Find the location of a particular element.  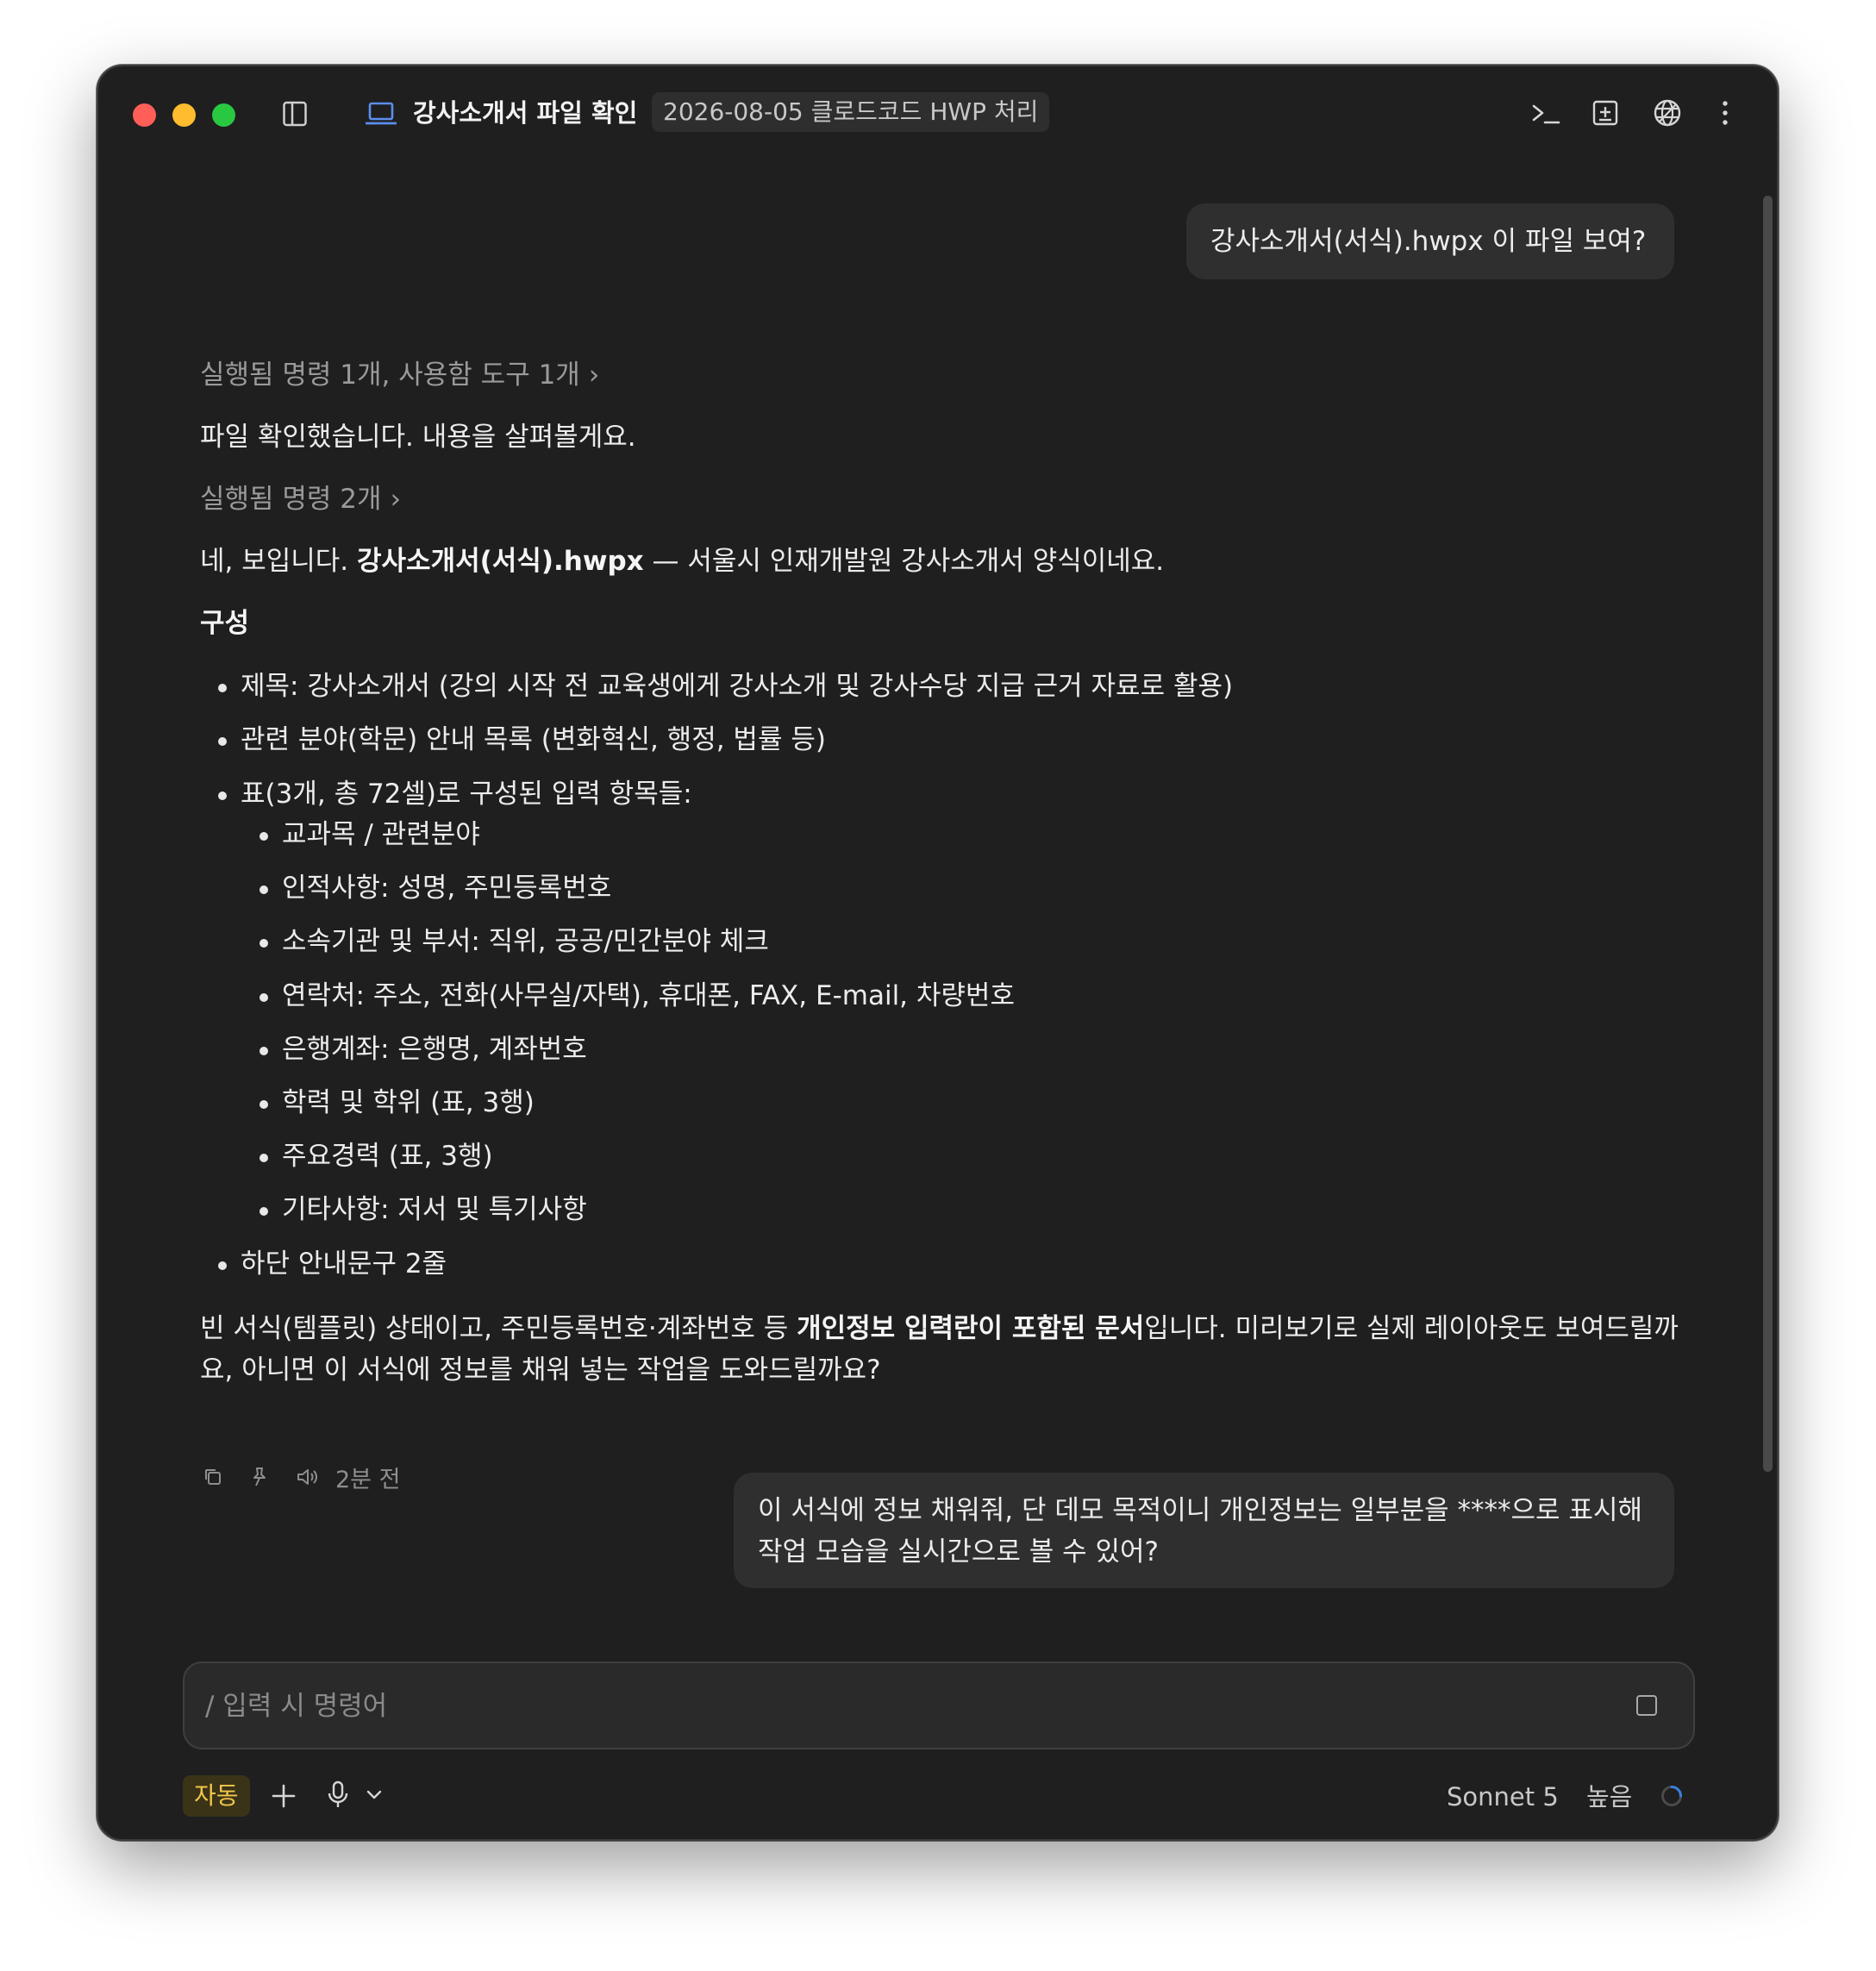

more-options-icon is located at coordinates (1725, 113).